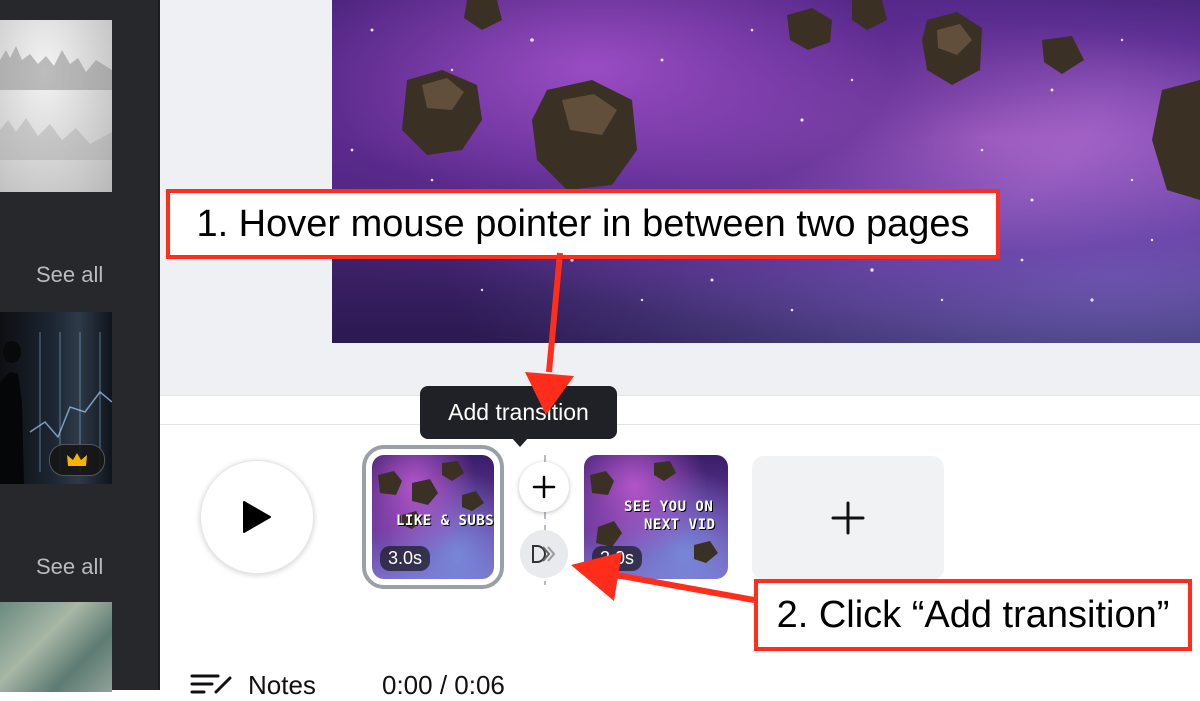 The image size is (1200, 701). I want to click on play-button, so click(257, 517).